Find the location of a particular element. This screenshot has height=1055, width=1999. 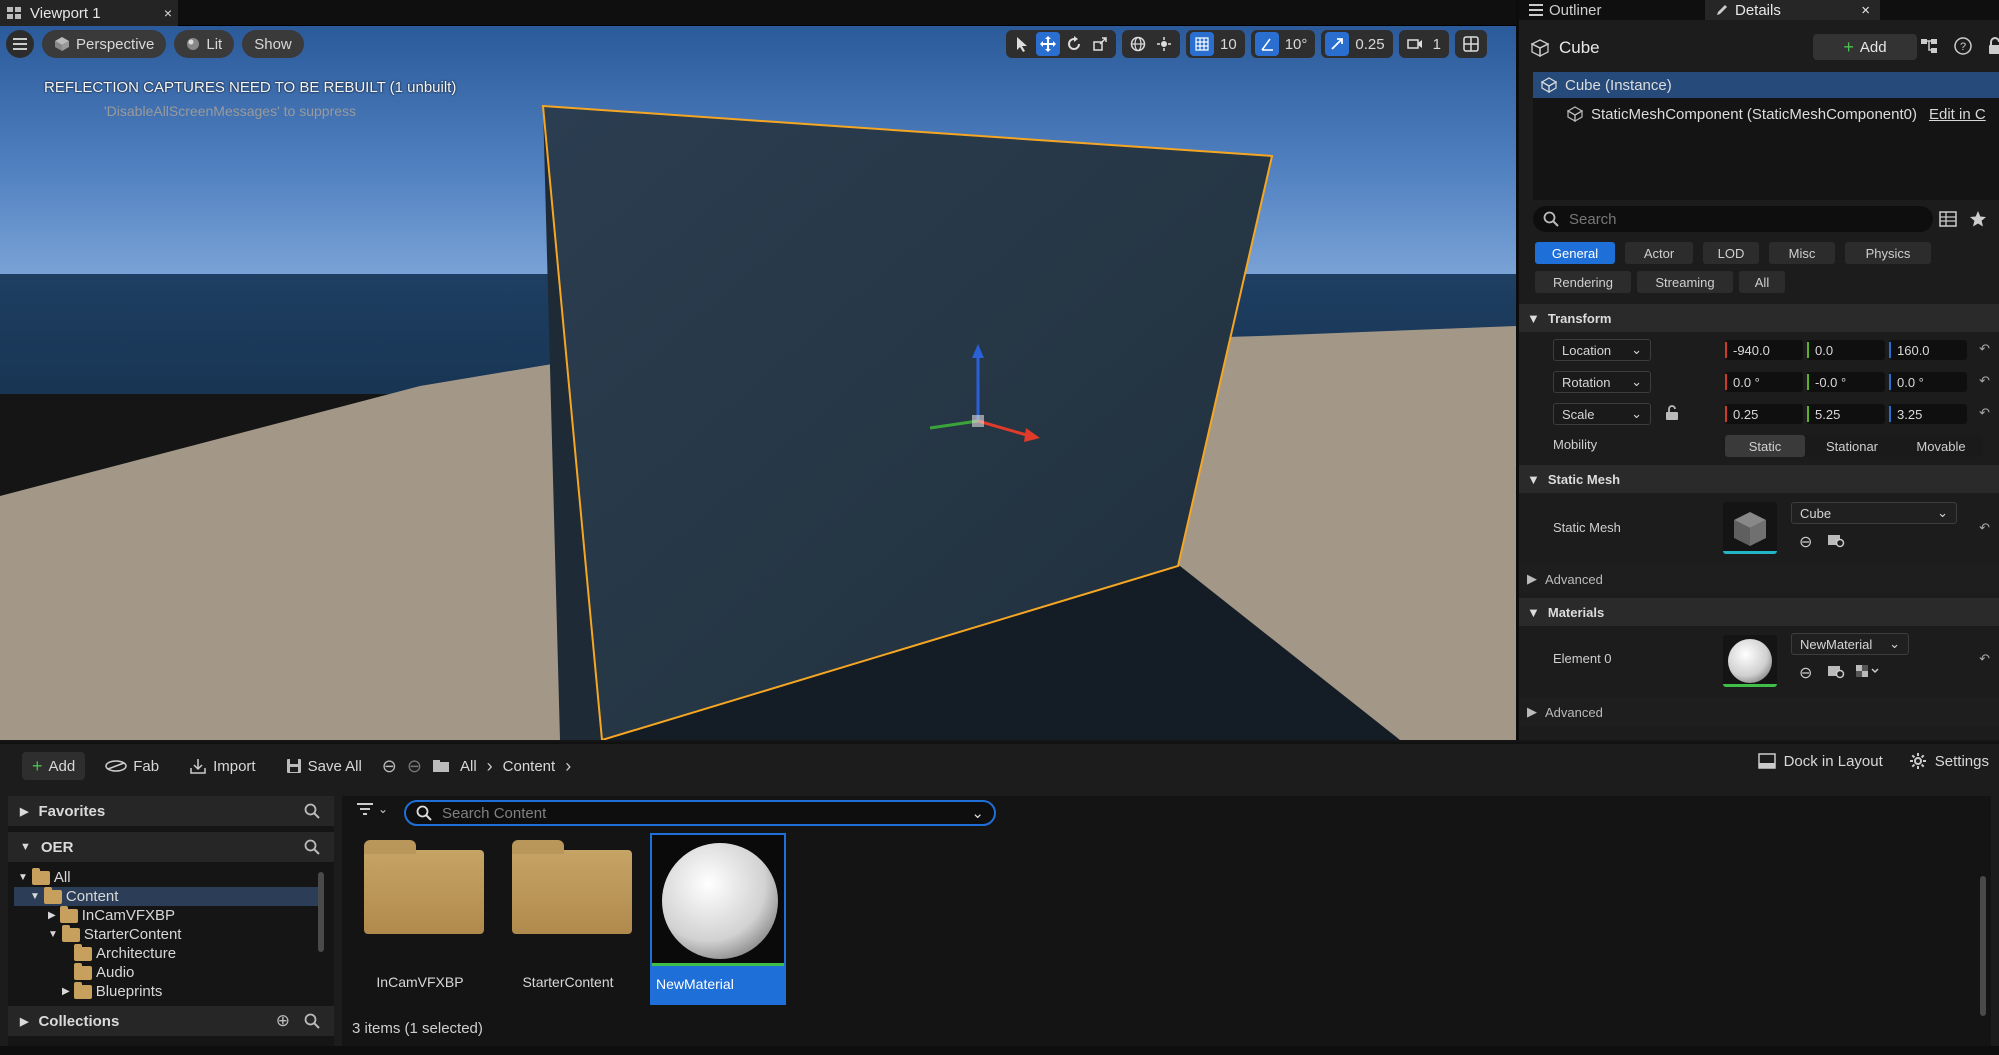

import-button: Import is located at coordinates (222, 766).